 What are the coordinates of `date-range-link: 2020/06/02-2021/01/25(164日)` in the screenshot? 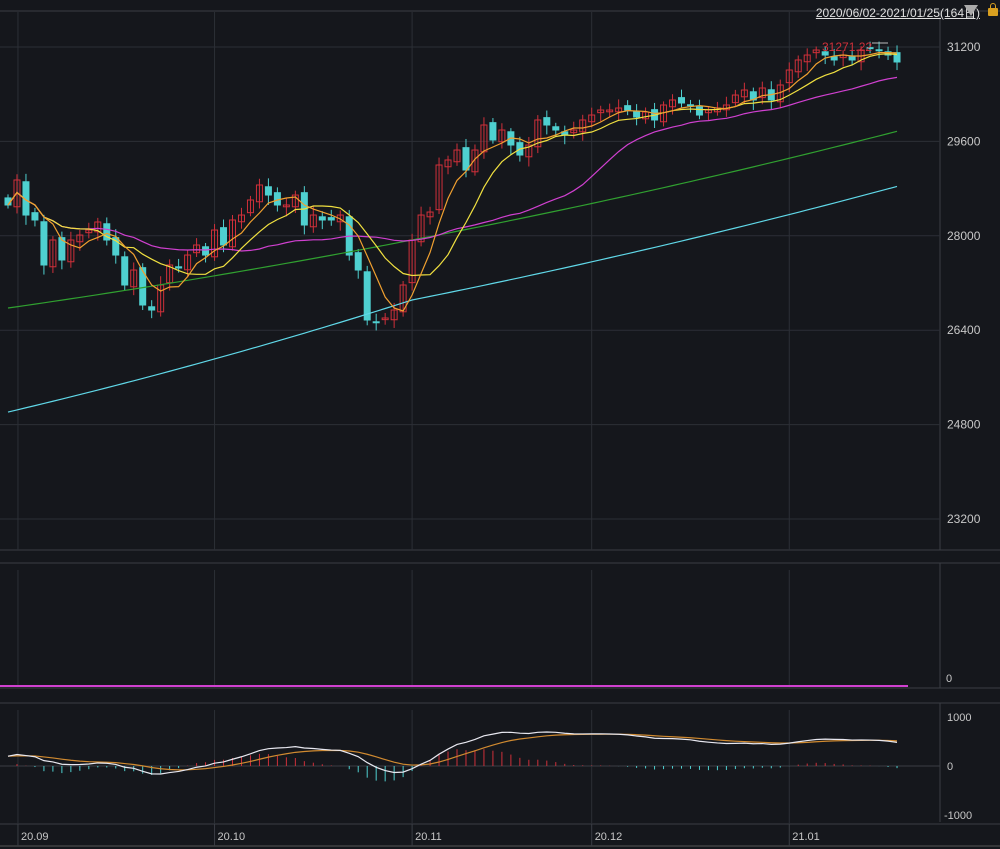 It's located at (898, 12).